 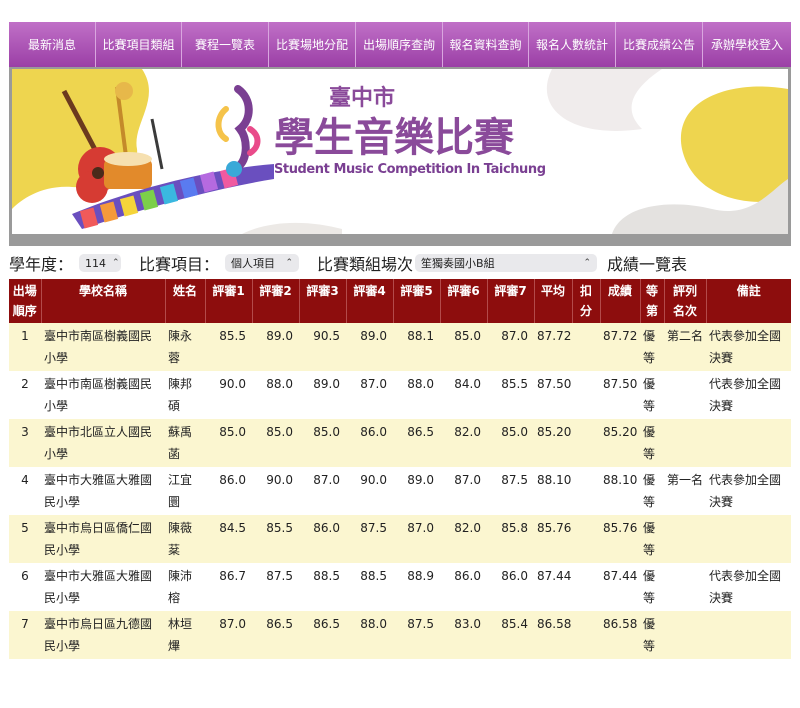 I want to click on cell-judge3: 90.5, so click(x=322, y=347).